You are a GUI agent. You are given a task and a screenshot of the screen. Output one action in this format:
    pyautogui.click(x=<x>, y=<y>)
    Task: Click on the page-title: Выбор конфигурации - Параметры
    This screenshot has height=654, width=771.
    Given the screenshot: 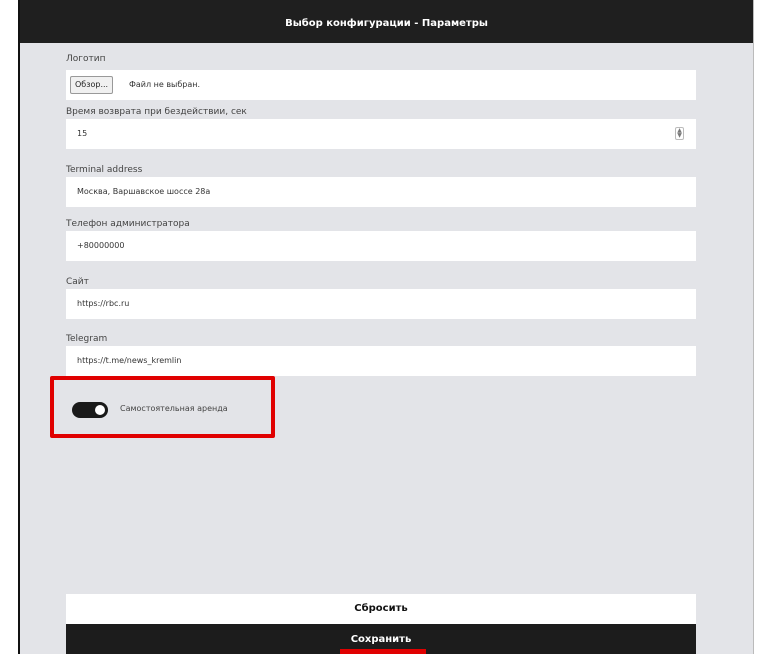 What is the action you would take?
    pyautogui.click(x=386, y=21)
    